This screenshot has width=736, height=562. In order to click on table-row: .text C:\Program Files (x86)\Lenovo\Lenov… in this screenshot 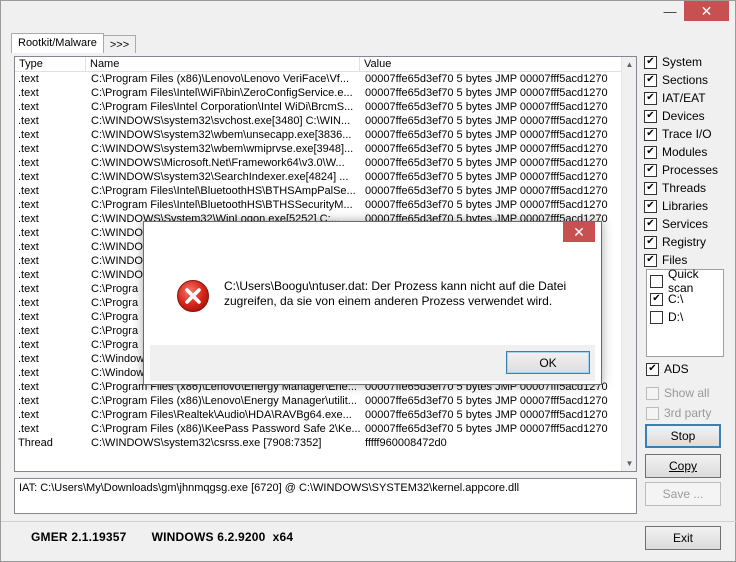, I will do `click(319, 79)`.